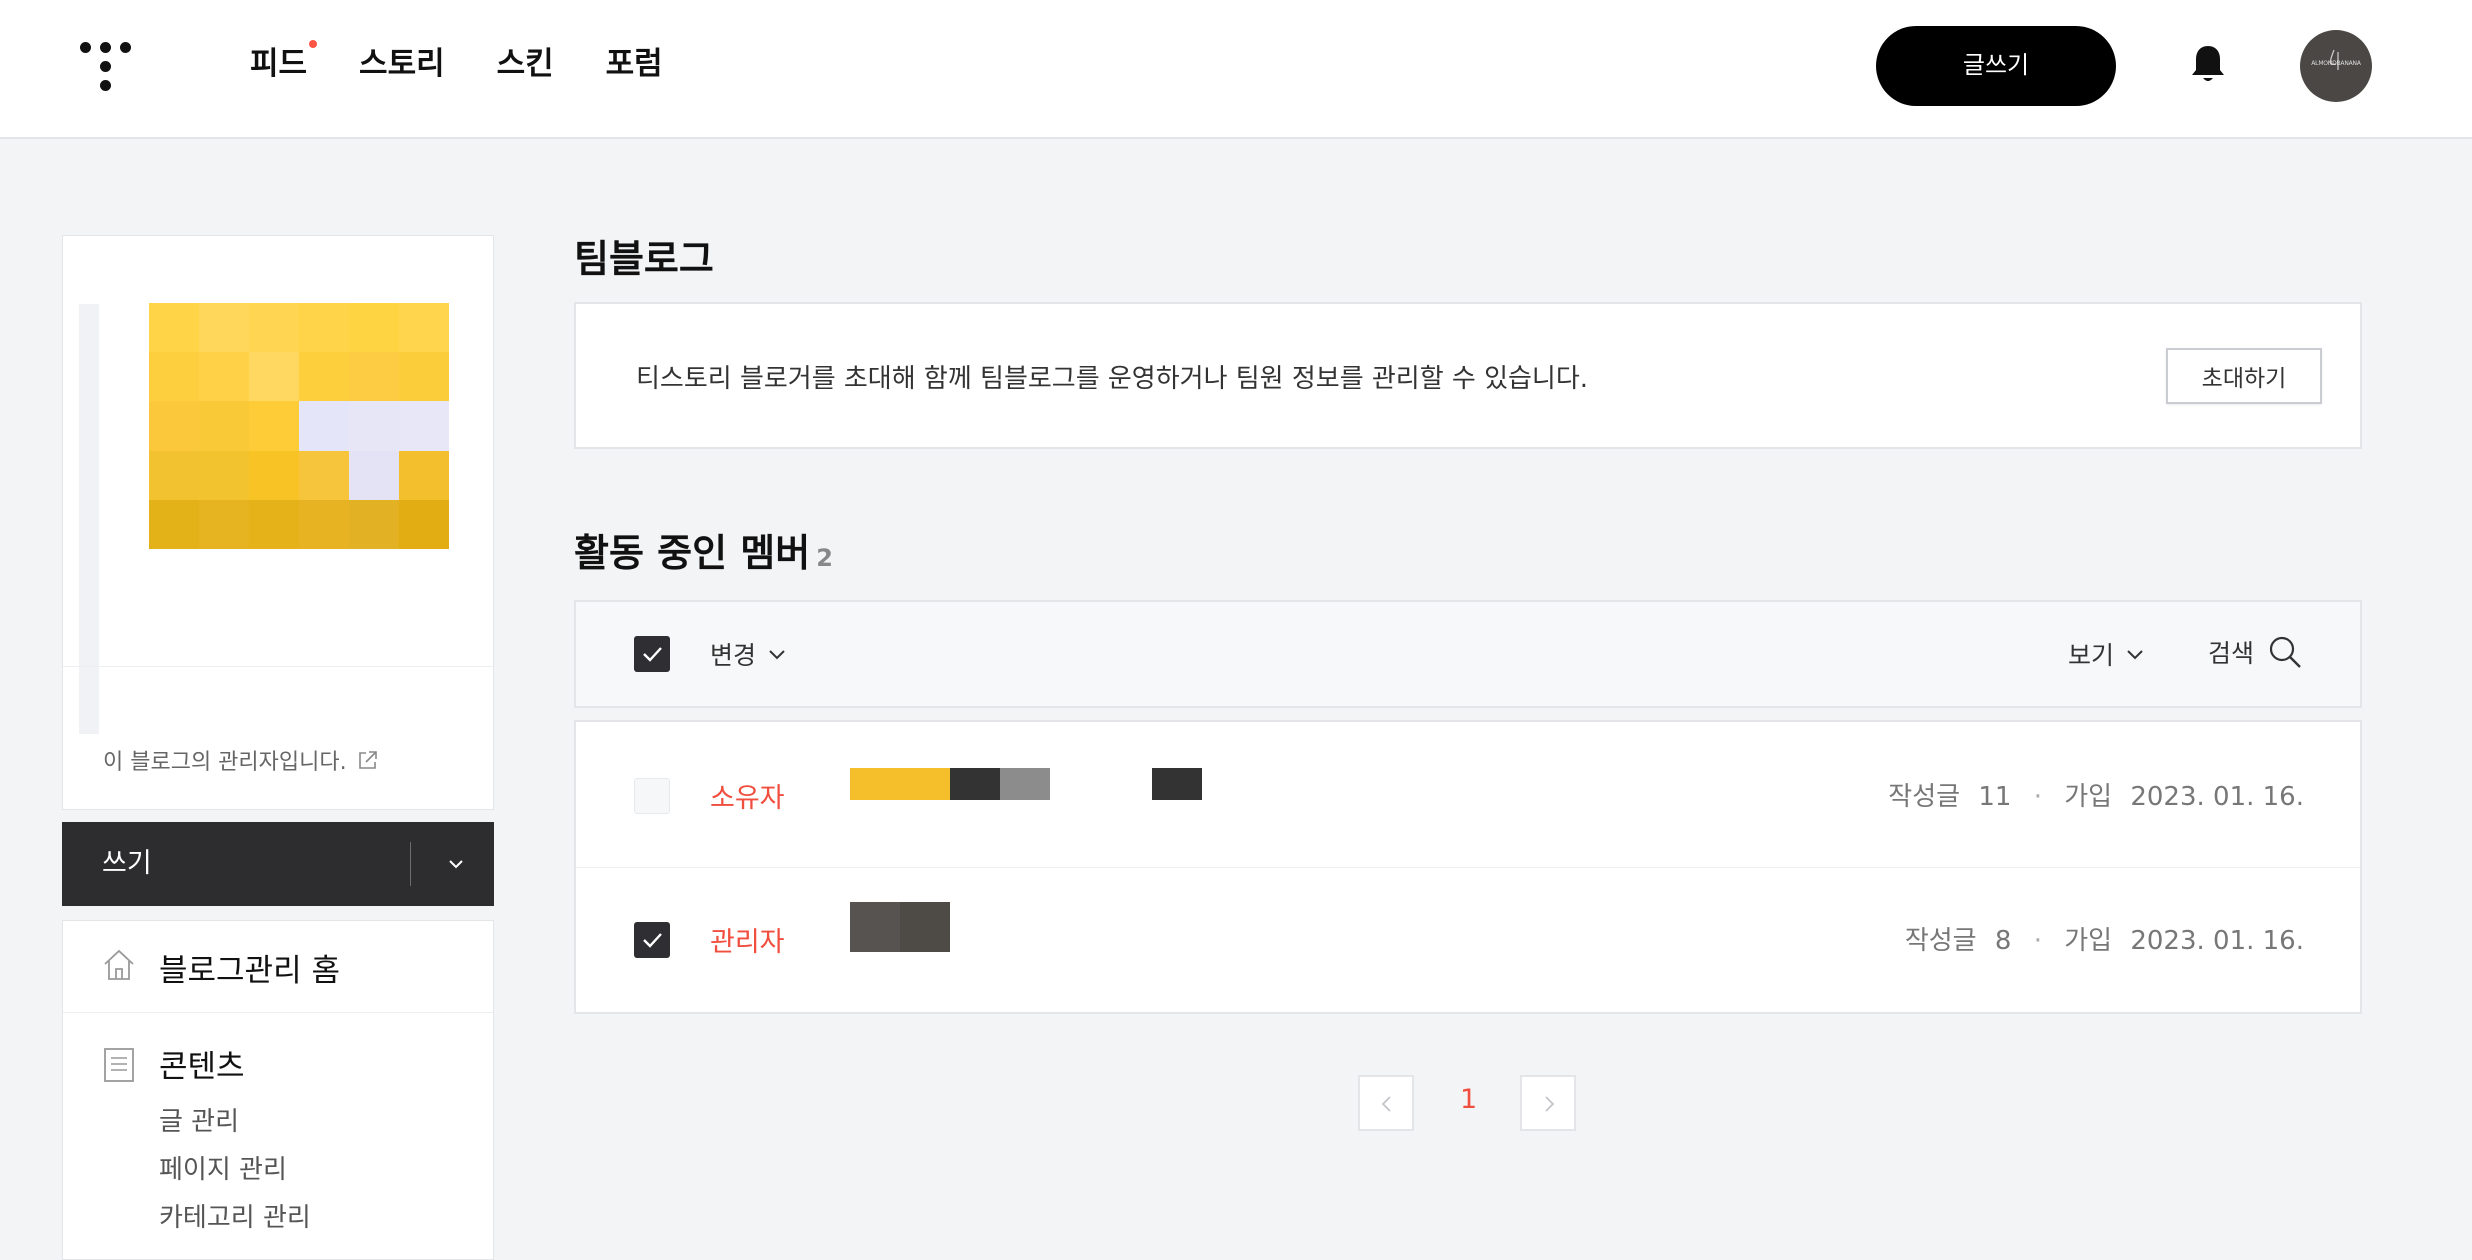 The image size is (2472, 1260). Describe the element at coordinates (89, 519) in the screenshot. I see `profile-strip` at that location.